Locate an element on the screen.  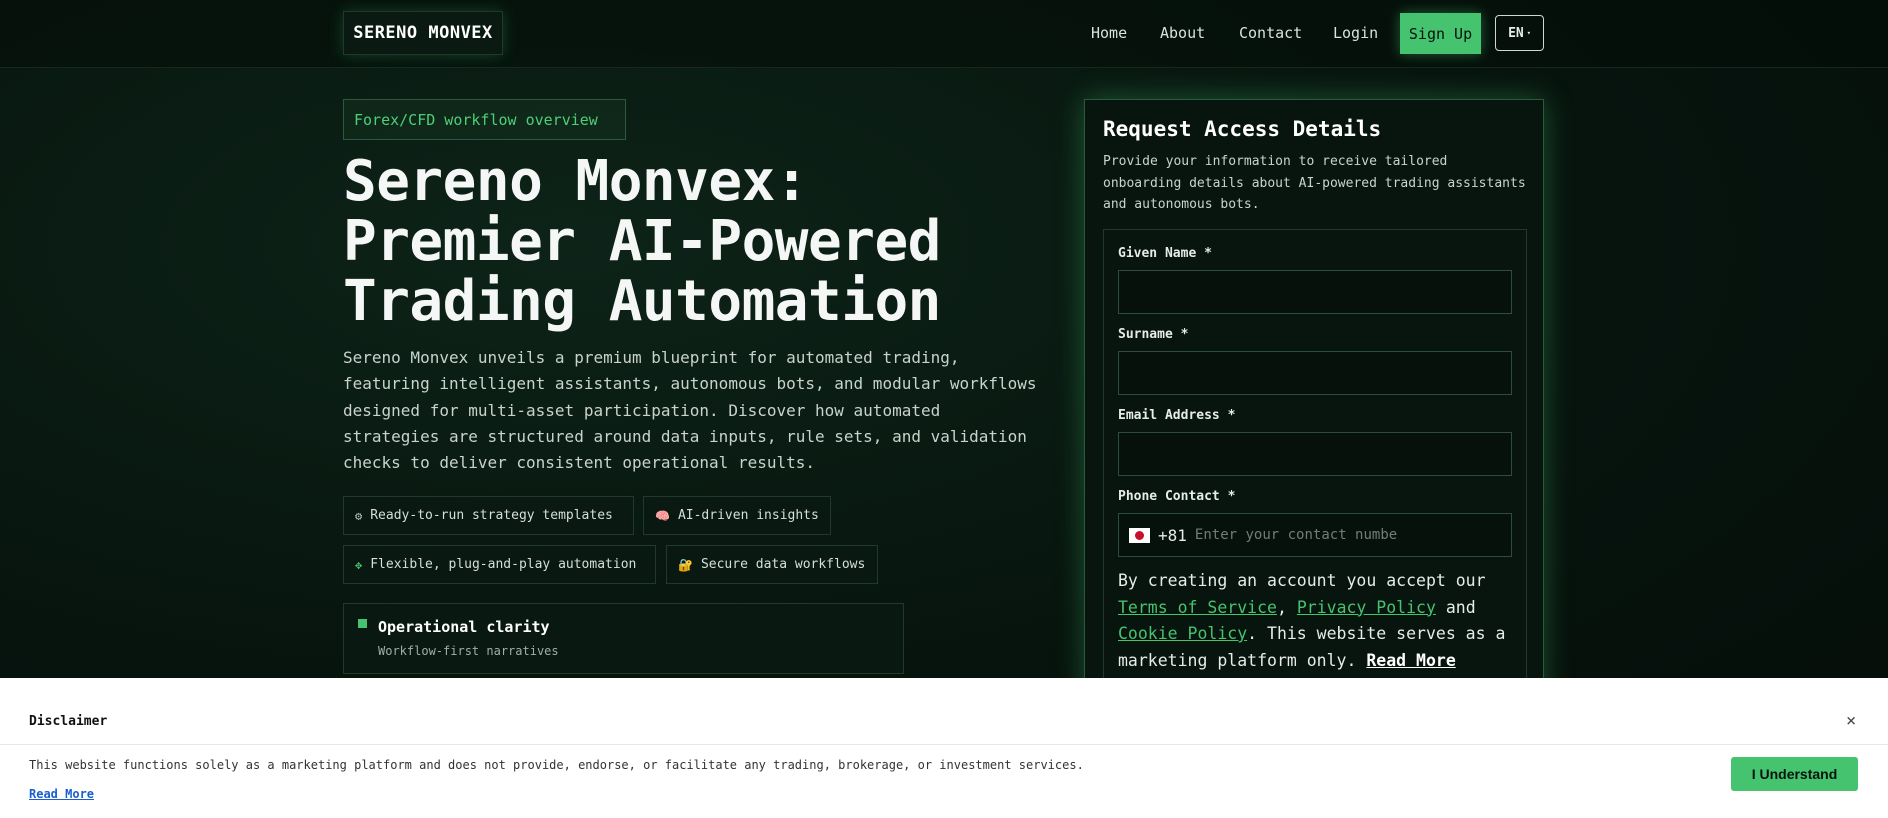
nav-link-contact: Contact is located at coordinates (1270, 33).